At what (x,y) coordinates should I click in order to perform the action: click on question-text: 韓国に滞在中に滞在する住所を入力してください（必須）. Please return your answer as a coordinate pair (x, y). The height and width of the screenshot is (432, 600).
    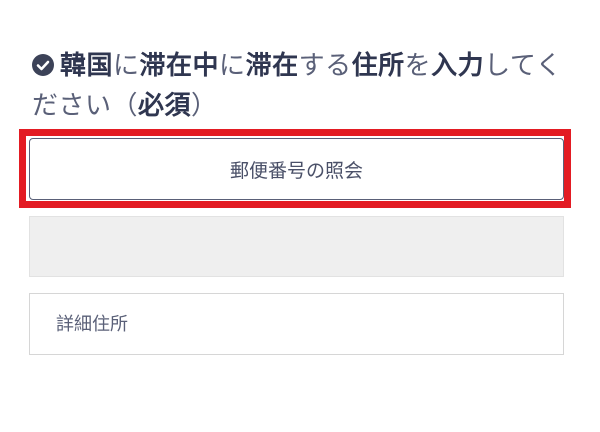
    Looking at the image, I should click on (297, 86).